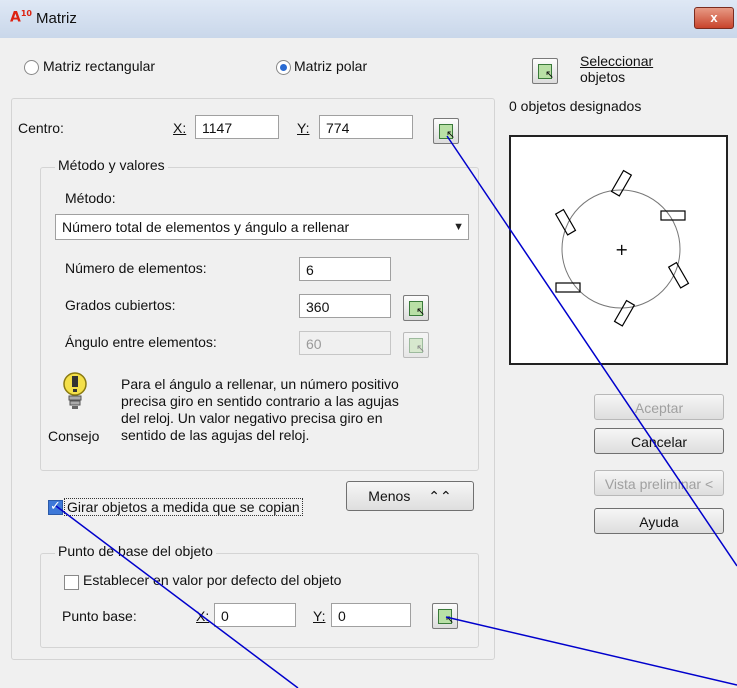 Image resolution: width=737 pixels, height=688 pixels. What do you see at coordinates (458, 227) in the screenshot?
I see `dropdown-arrow-icon: ▼` at bounding box center [458, 227].